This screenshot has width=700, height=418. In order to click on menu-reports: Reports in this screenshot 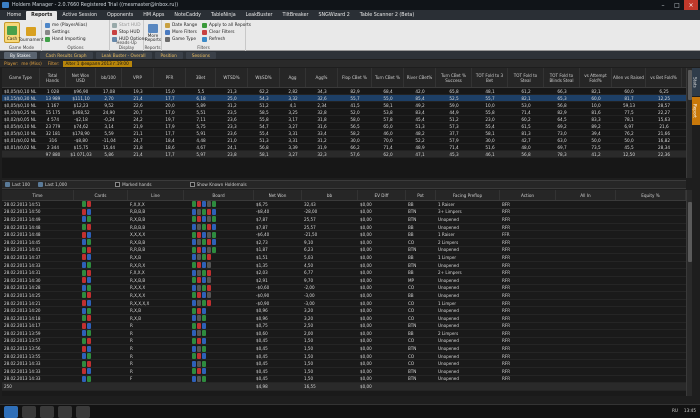, I will do `click(42, 15)`.